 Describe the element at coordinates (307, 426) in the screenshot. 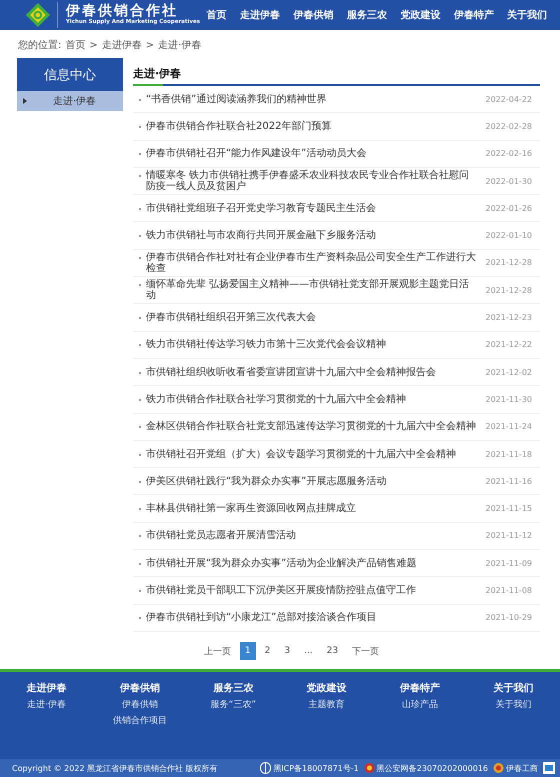

I see `article-link: 金林区供销合作社联合社党支部迅速传达学习贯彻党的十九届六中全会精神` at that location.